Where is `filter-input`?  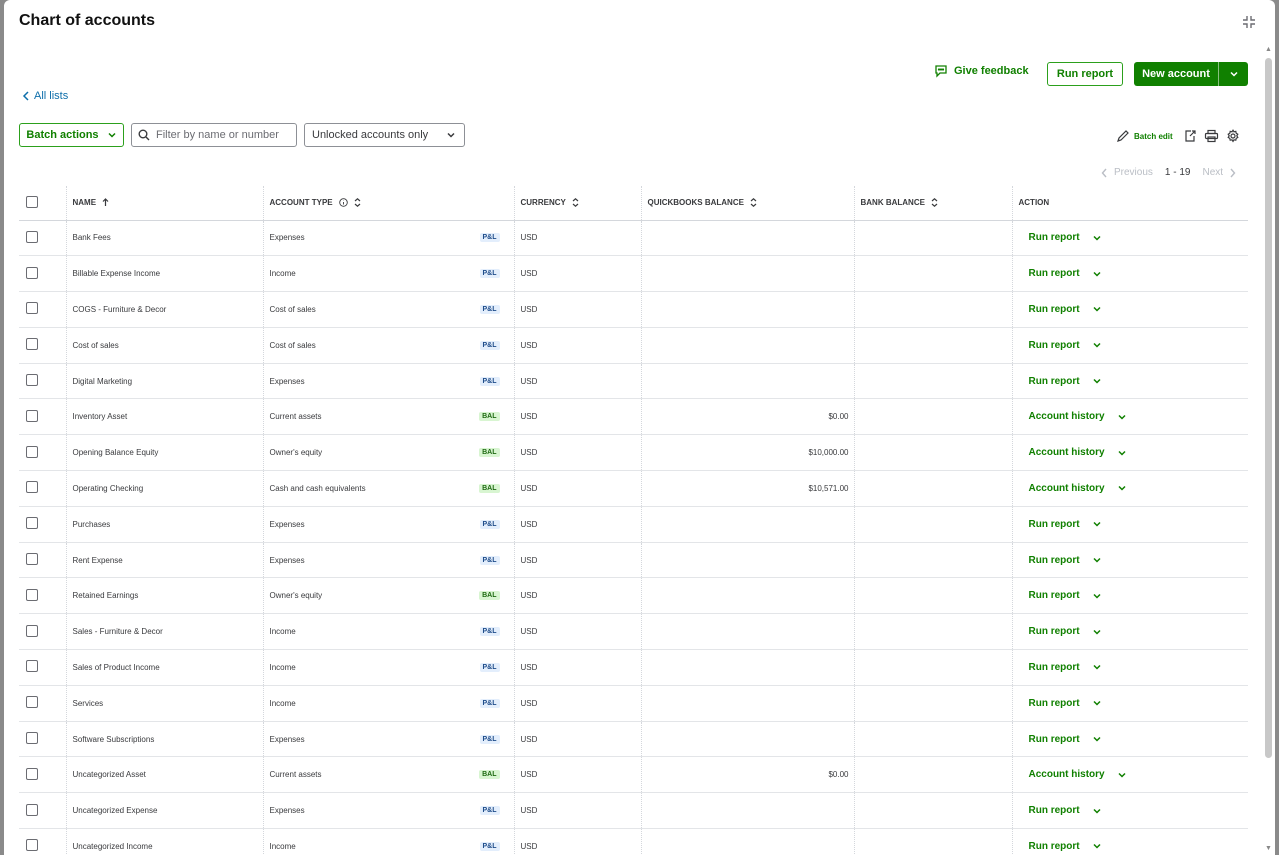 filter-input is located at coordinates (226, 135).